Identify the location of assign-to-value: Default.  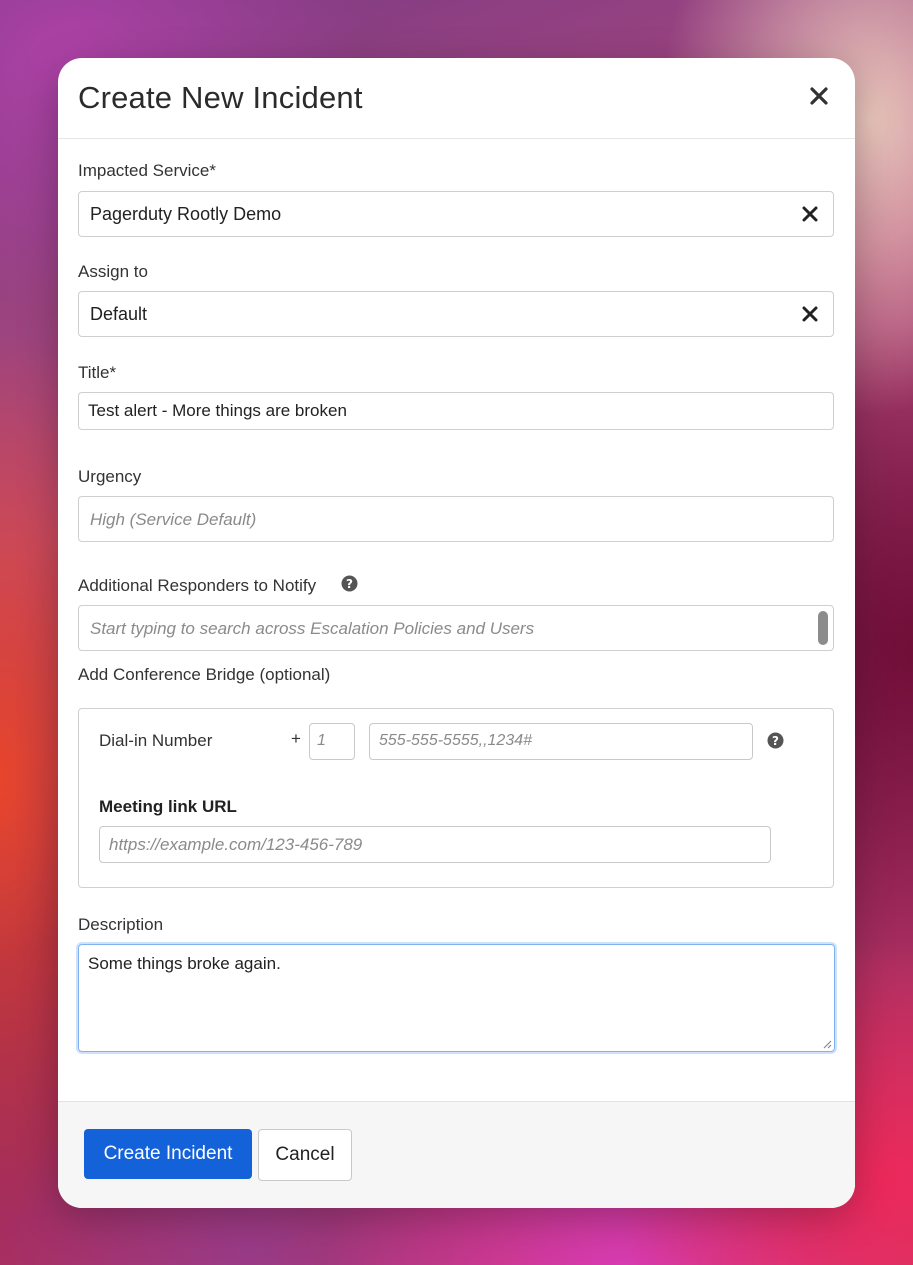
(119, 314).